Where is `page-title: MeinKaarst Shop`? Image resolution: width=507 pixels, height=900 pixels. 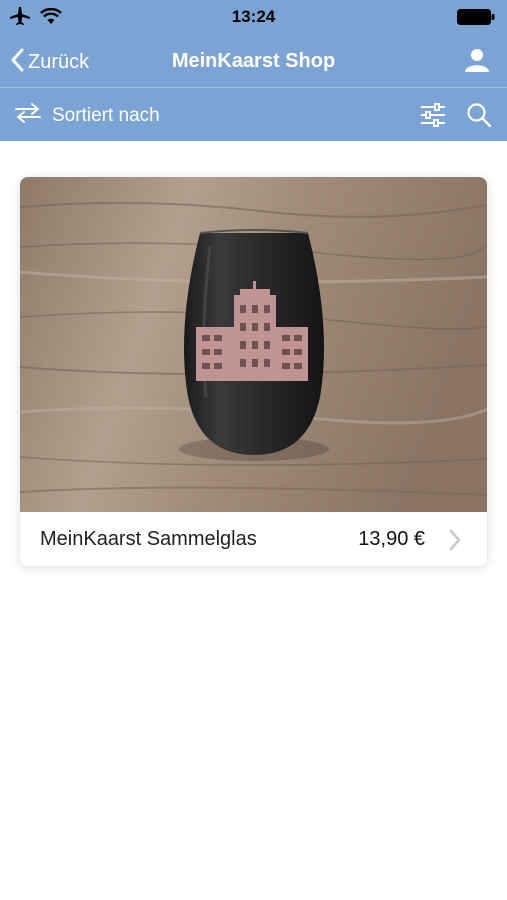 page-title: MeinKaarst Shop is located at coordinates (253, 61).